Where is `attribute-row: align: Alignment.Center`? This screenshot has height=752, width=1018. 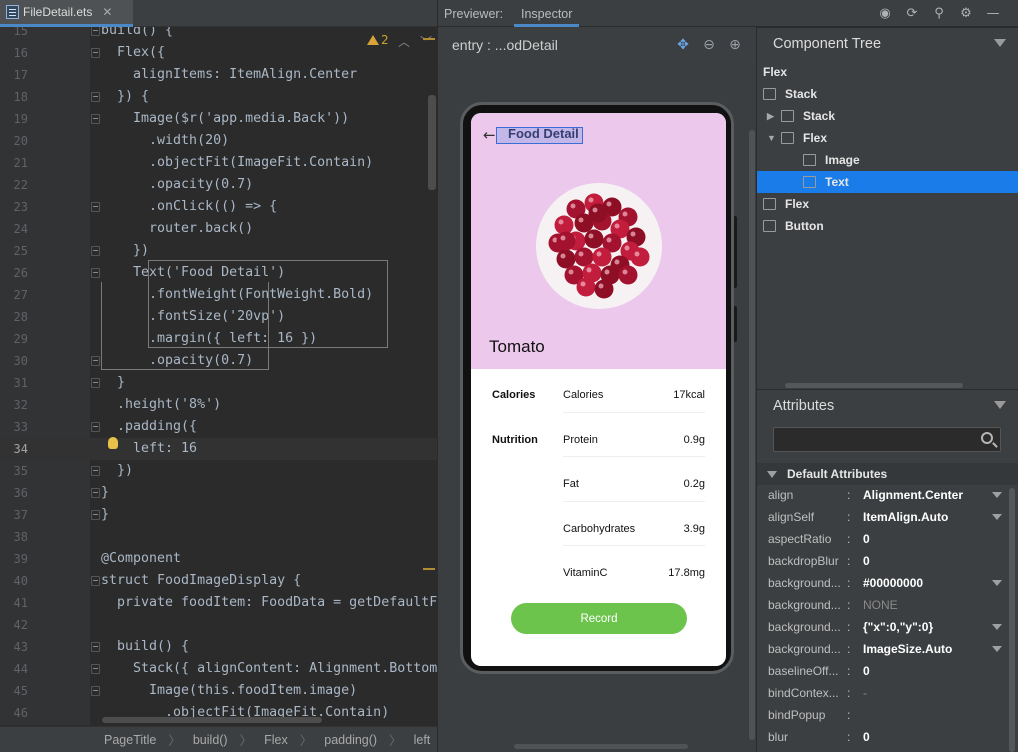
attribute-row: align: Alignment.Center is located at coordinates (887, 495).